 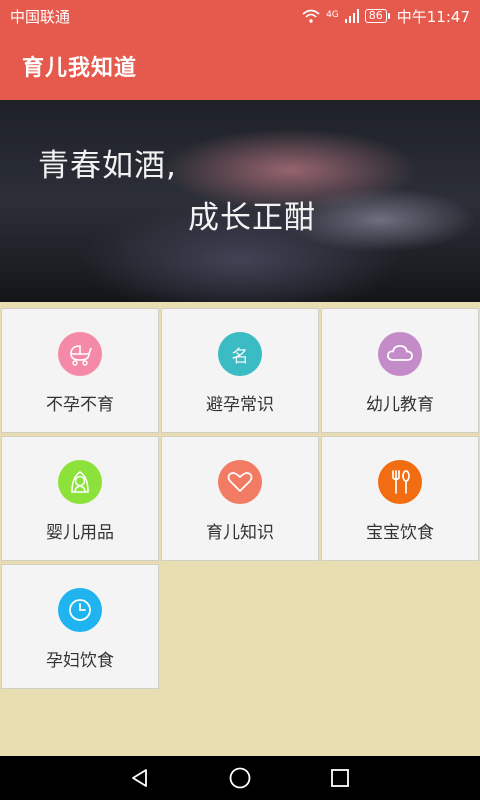 I want to click on tile-parenting-knowledge: 育儿知识, so click(x=240, y=498).